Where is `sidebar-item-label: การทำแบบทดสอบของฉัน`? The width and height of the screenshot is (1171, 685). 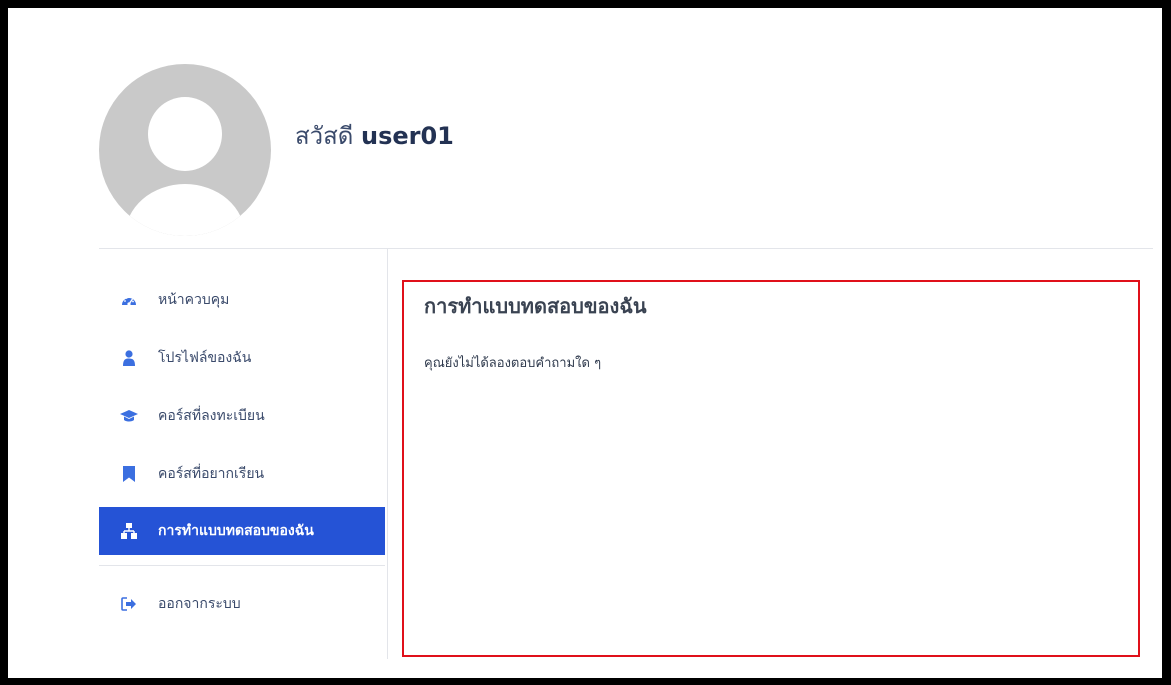 sidebar-item-label: การทำแบบทดสอบของฉัน is located at coordinates (236, 531).